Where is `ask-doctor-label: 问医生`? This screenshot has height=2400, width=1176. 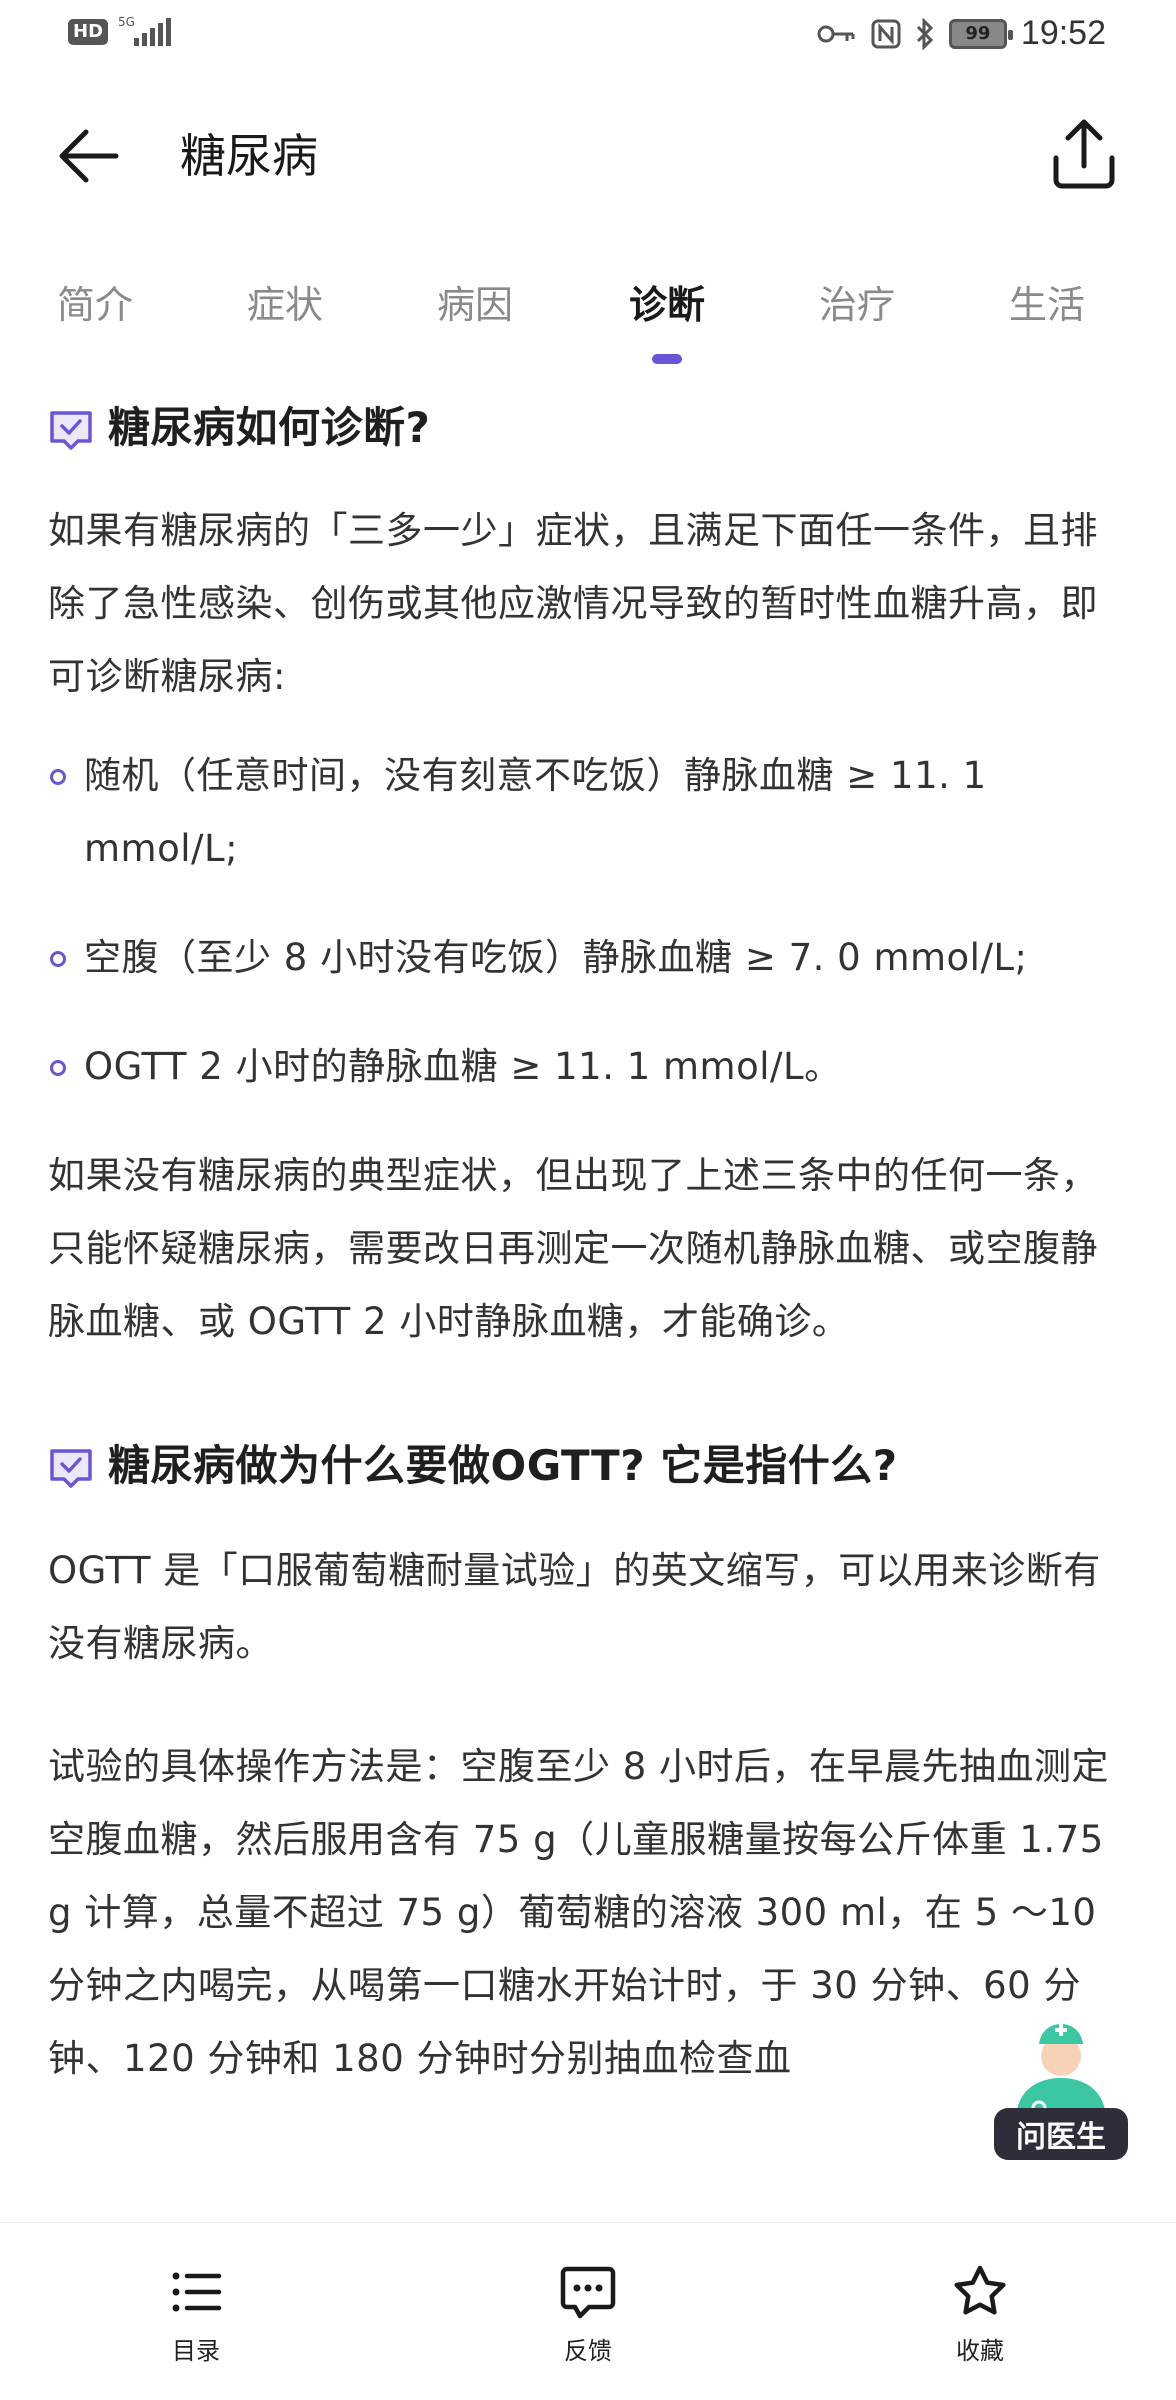
ask-doctor-label: 问医生 is located at coordinates (1061, 2134).